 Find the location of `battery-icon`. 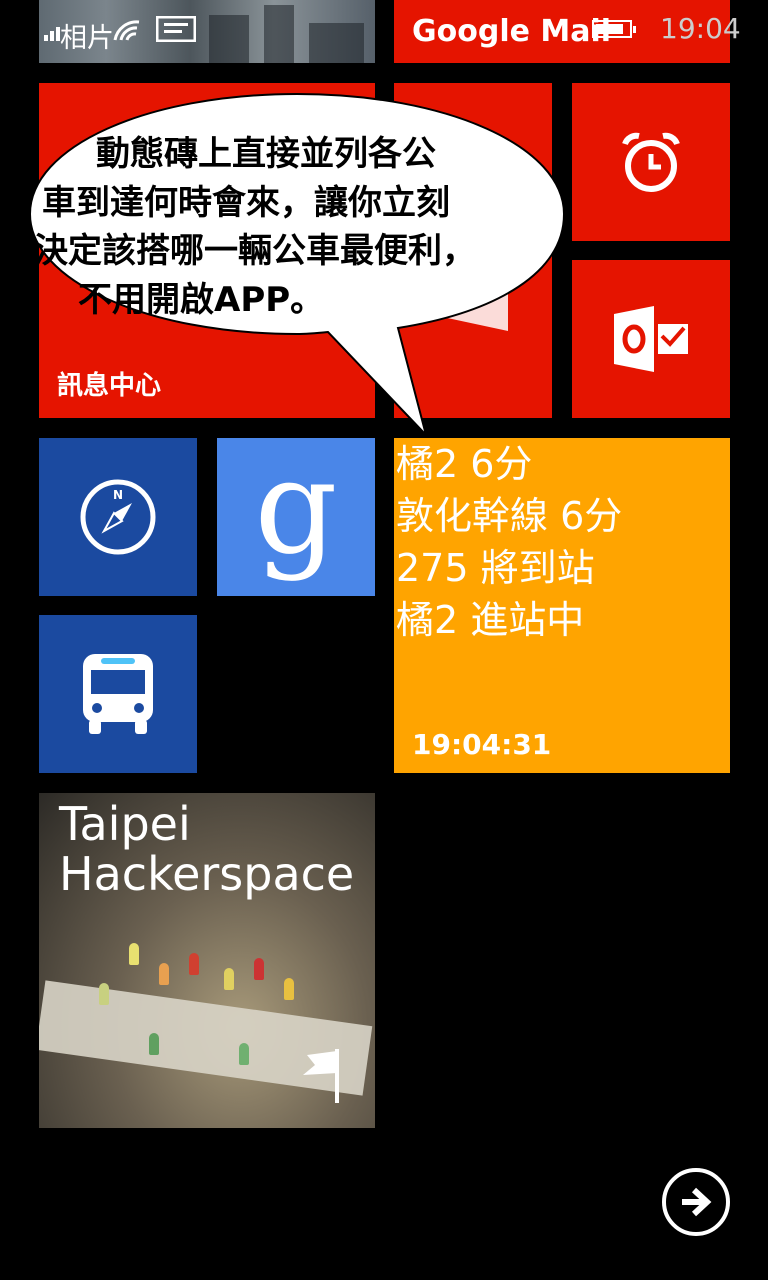

battery-icon is located at coordinates (614, 29).